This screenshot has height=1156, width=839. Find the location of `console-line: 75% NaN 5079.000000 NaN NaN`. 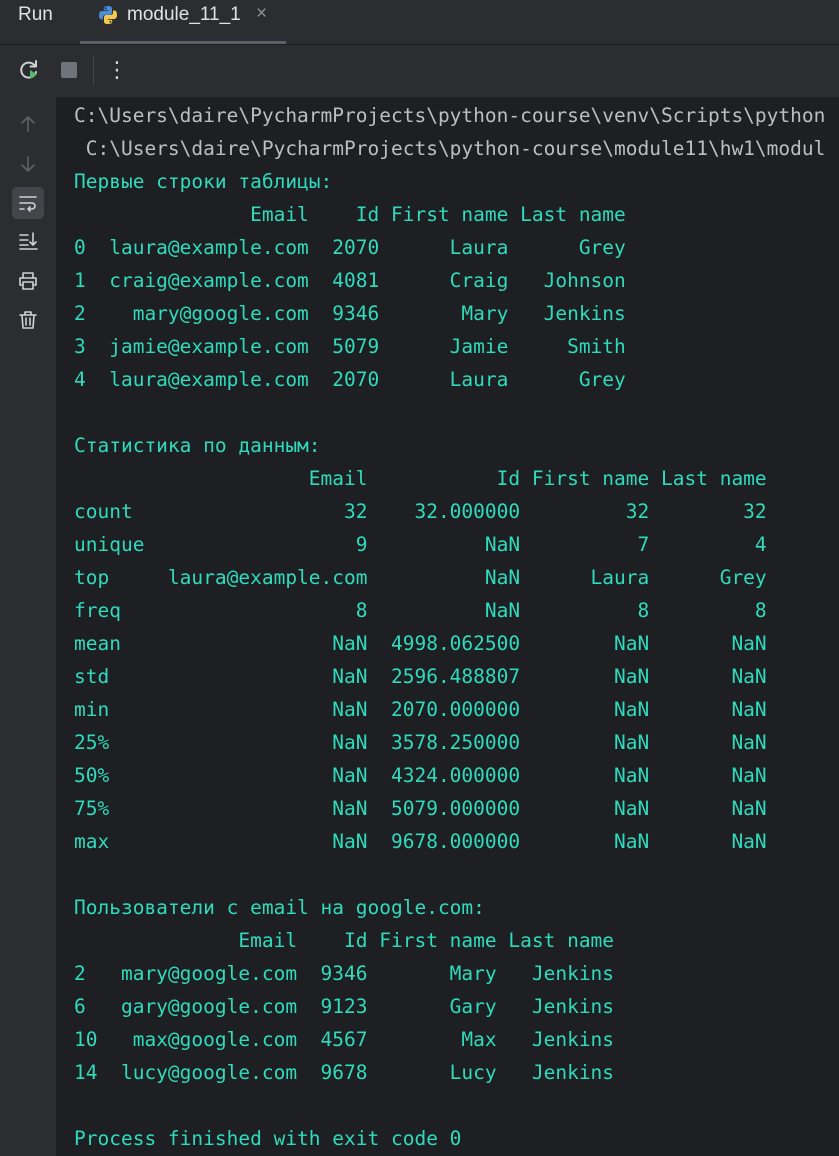

console-line: 75% NaN 5079.000000 NaN NaN is located at coordinates (420, 808).